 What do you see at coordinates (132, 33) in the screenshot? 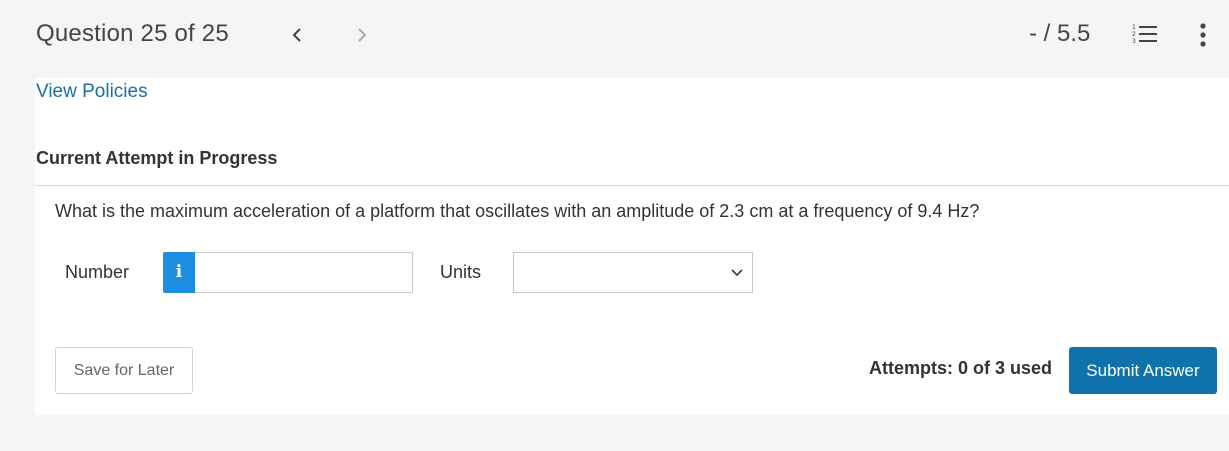
I see `question-counter: Question 25 of 25` at bounding box center [132, 33].